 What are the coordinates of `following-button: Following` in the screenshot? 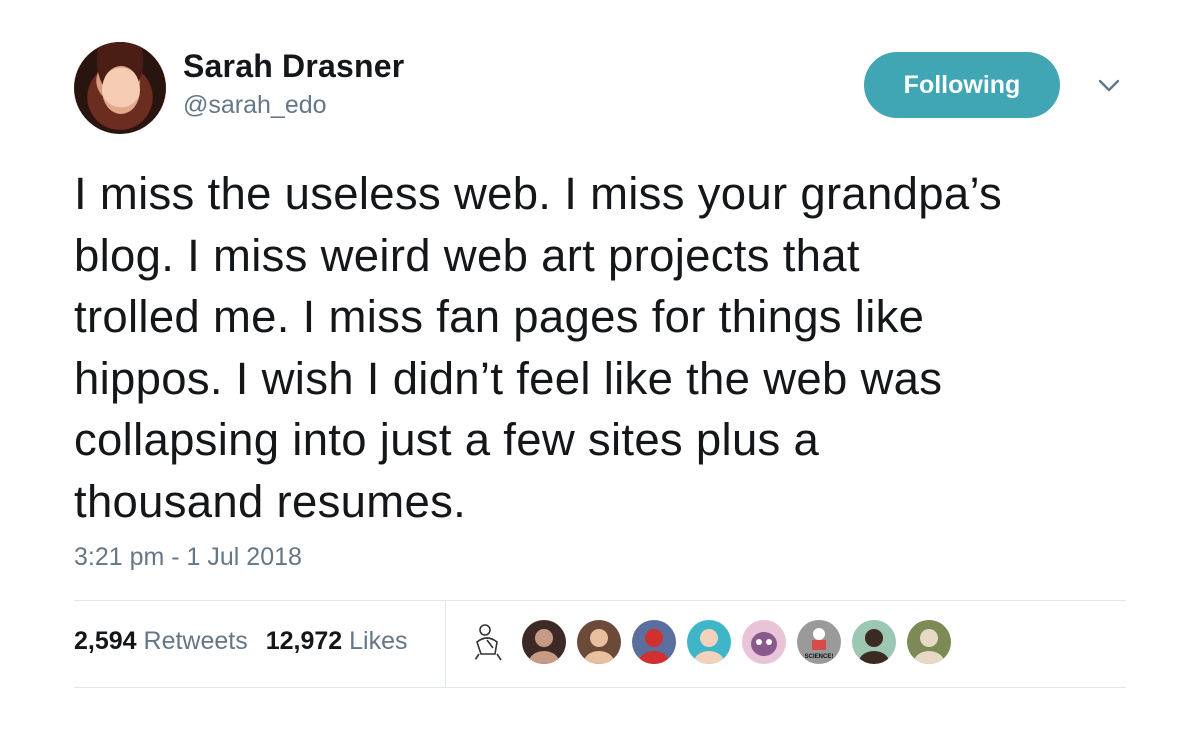 It's located at (962, 85).